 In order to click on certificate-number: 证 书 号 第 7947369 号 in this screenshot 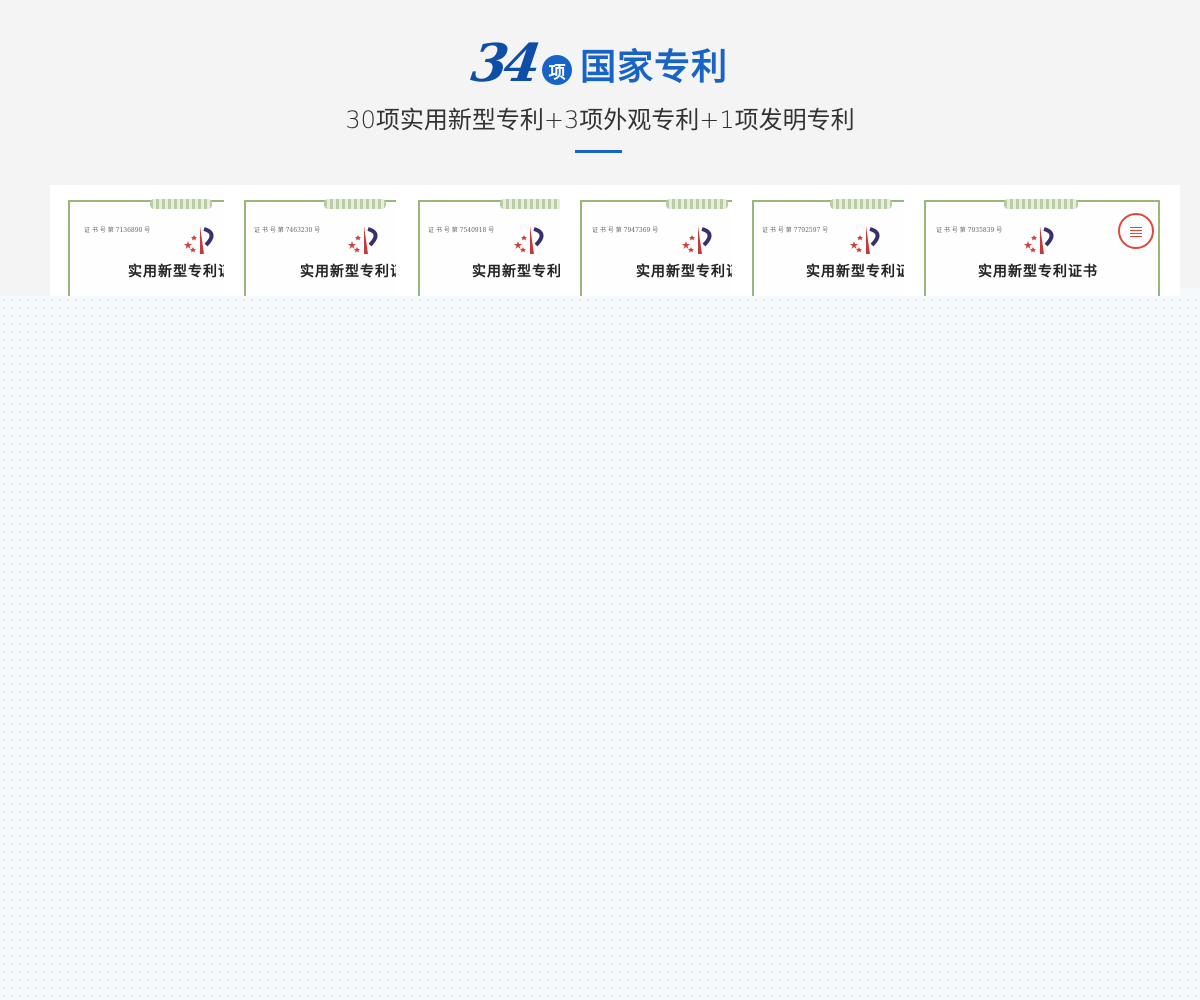, I will do `click(625, 230)`.